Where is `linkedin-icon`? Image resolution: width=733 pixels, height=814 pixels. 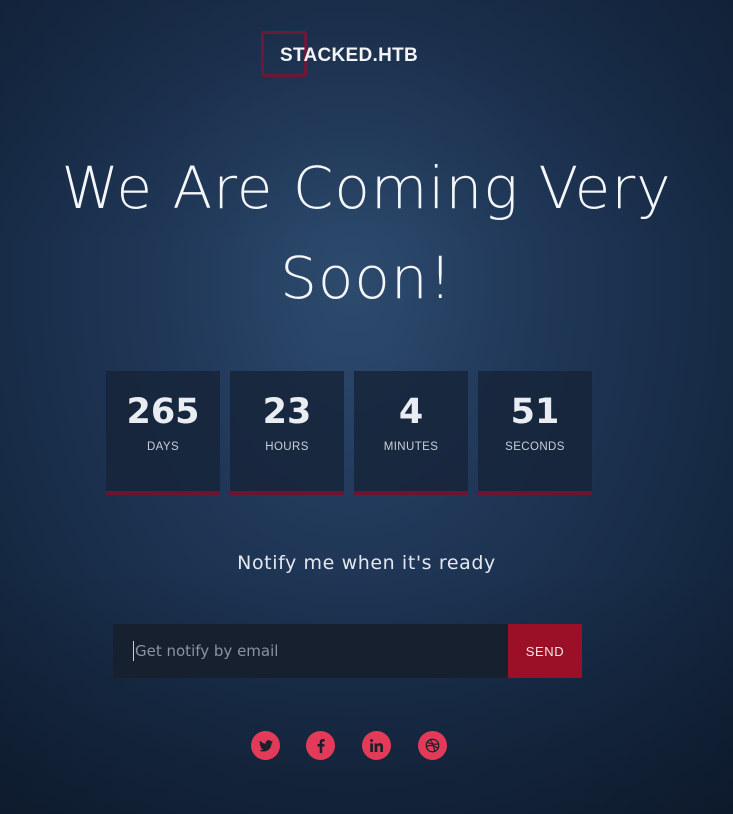
linkedin-icon is located at coordinates (376, 745).